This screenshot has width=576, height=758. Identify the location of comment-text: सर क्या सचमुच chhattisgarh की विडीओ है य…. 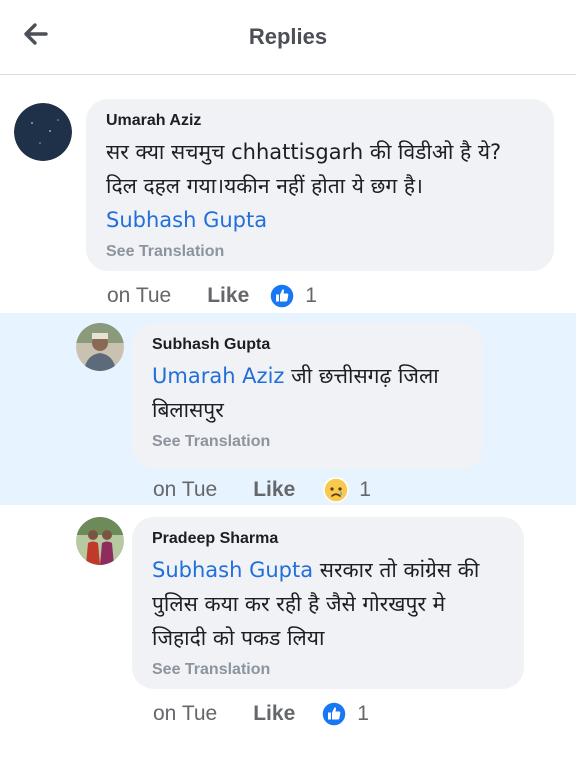
(320, 186).